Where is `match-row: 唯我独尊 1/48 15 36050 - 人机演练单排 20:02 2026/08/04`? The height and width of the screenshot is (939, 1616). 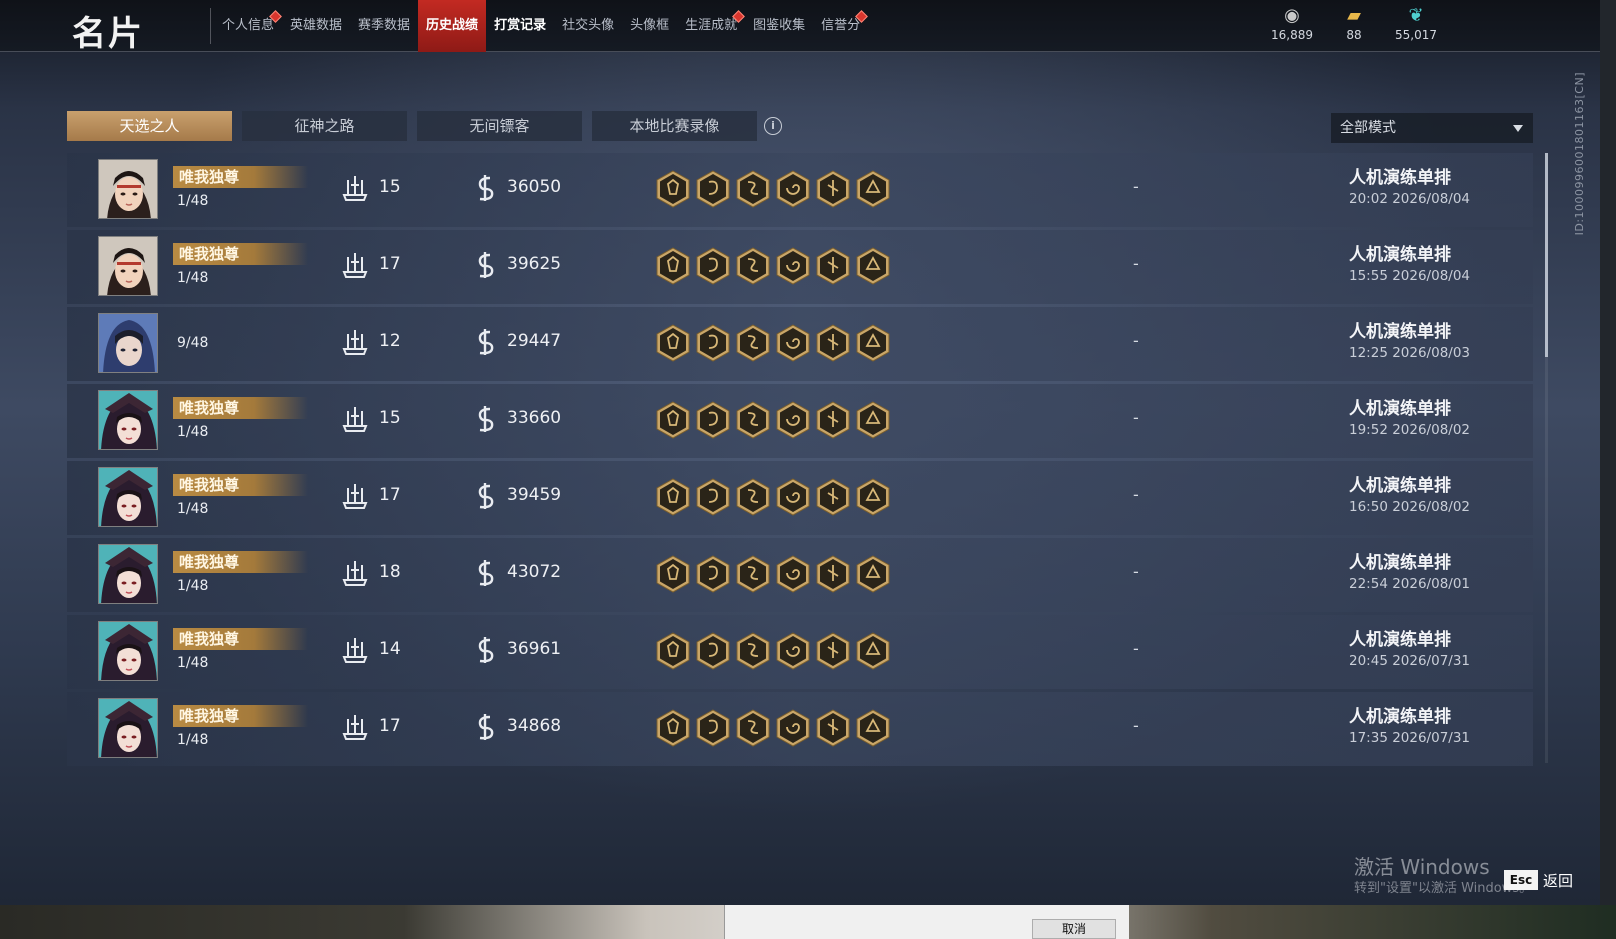
match-row: 唯我独尊 1/48 15 36050 - 人机演练单排 20:02 2026/08/04 is located at coordinates (800, 190).